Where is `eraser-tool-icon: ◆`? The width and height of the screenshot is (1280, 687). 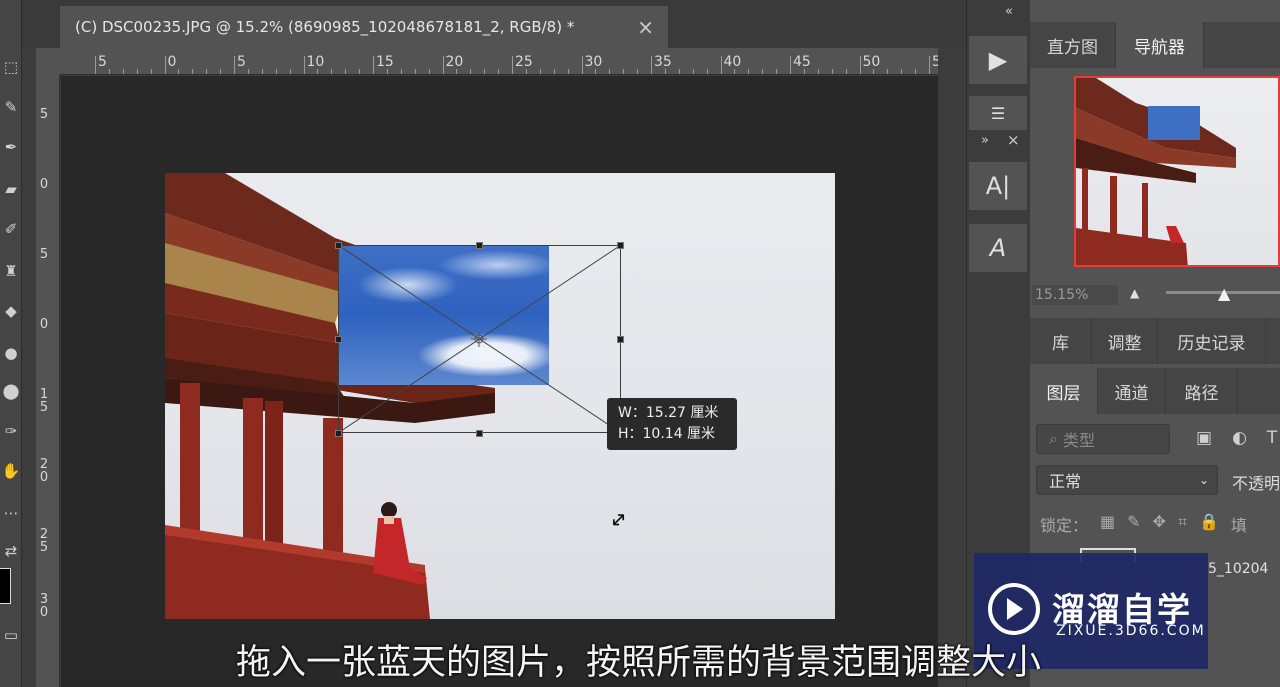 eraser-tool-icon: ◆ is located at coordinates (11, 311).